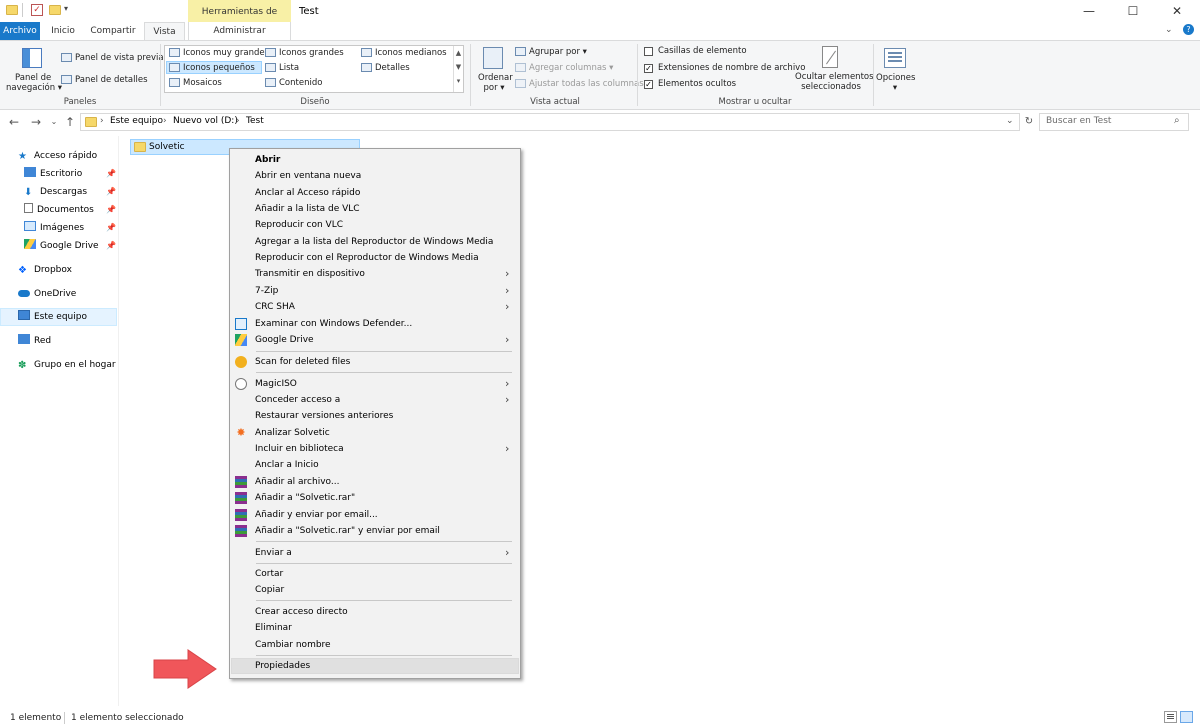 This screenshot has height=728, width=1200. What do you see at coordinates (282, 666) in the screenshot?
I see `menu-item-propiedades: Propiedades` at bounding box center [282, 666].